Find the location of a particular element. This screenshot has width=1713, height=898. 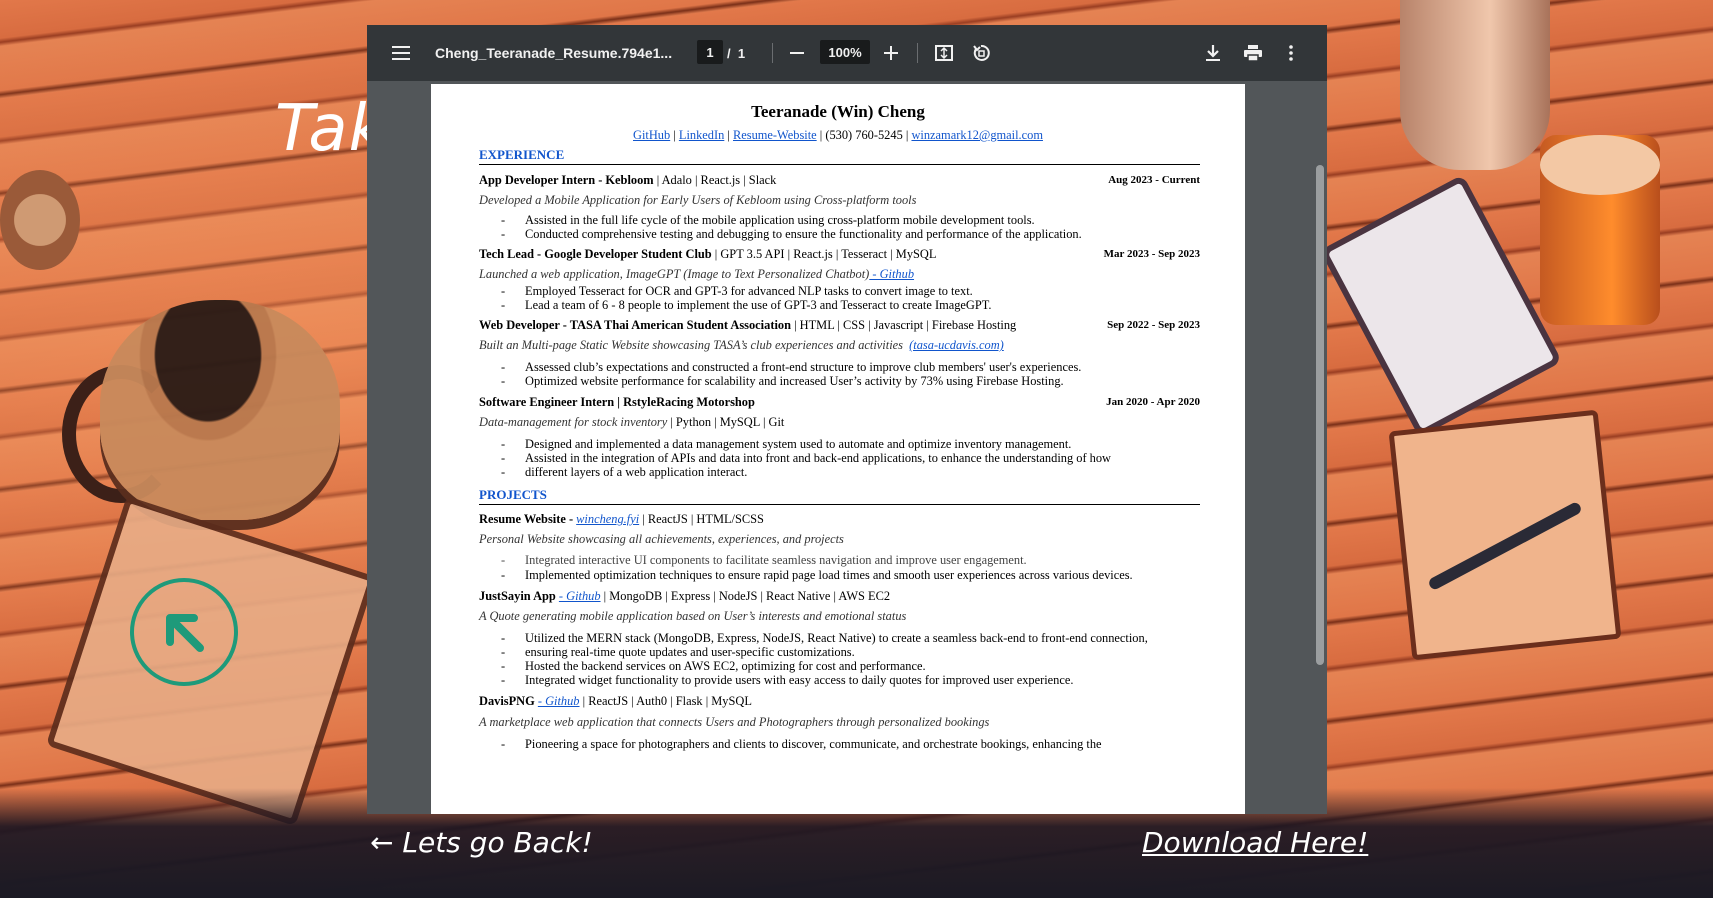

more-vert-icon is located at coordinates (1291, 53).